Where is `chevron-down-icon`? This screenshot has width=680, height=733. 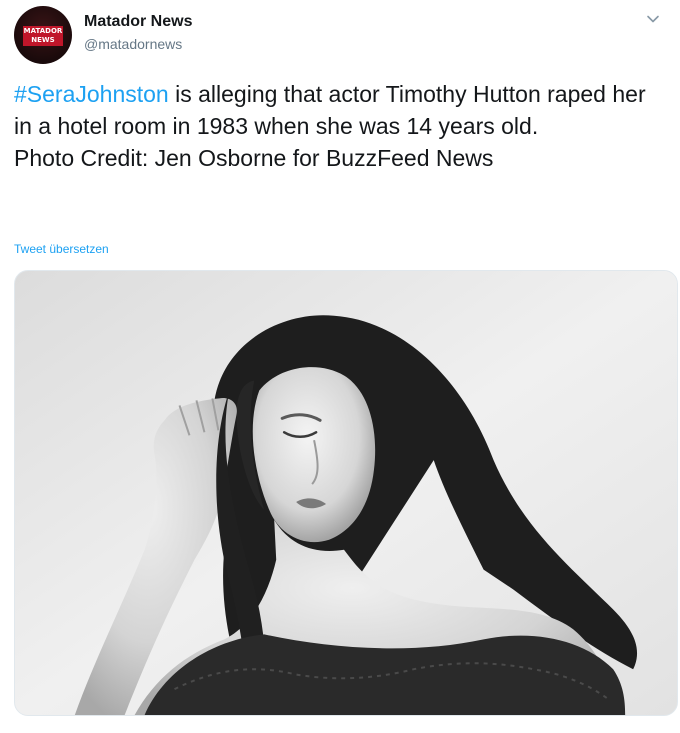
chevron-down-icon is located at coordinates (653, 19).